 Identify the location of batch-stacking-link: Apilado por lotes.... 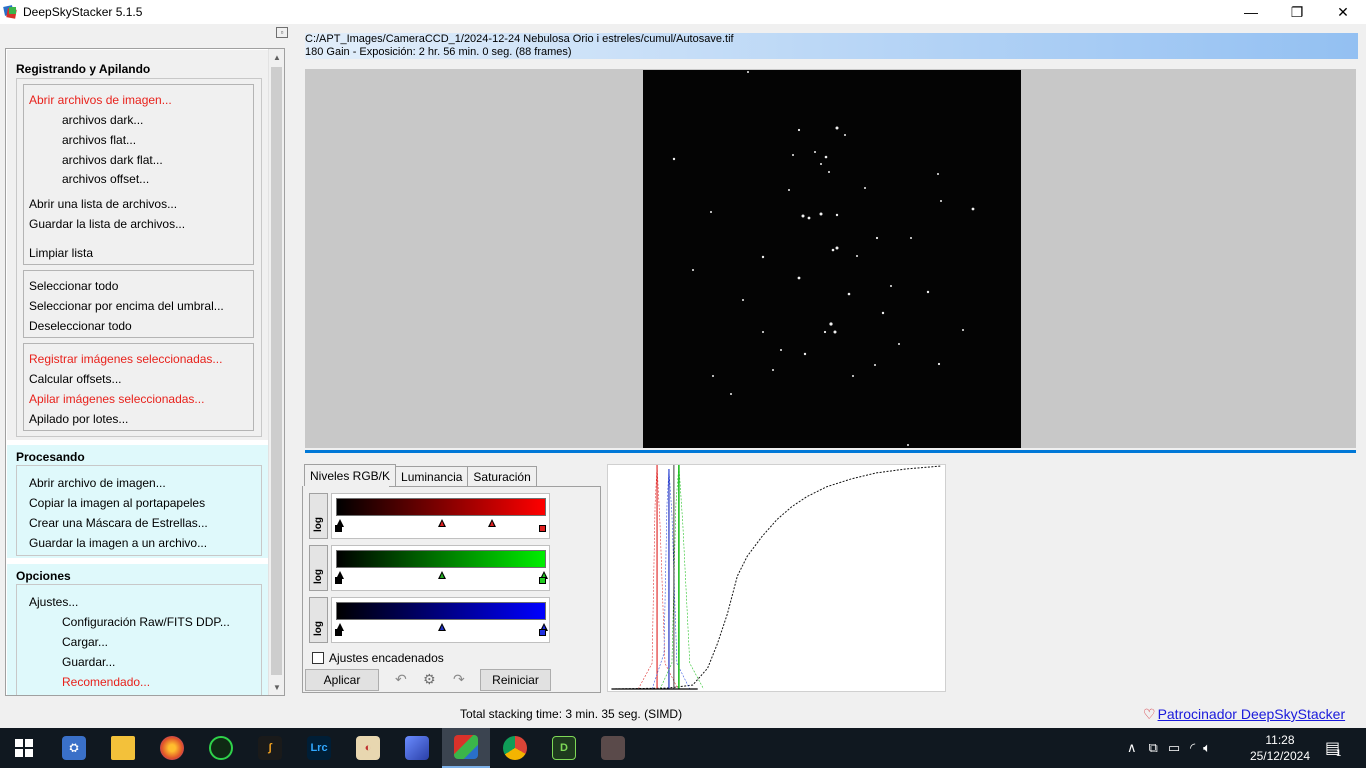
(78, 419).